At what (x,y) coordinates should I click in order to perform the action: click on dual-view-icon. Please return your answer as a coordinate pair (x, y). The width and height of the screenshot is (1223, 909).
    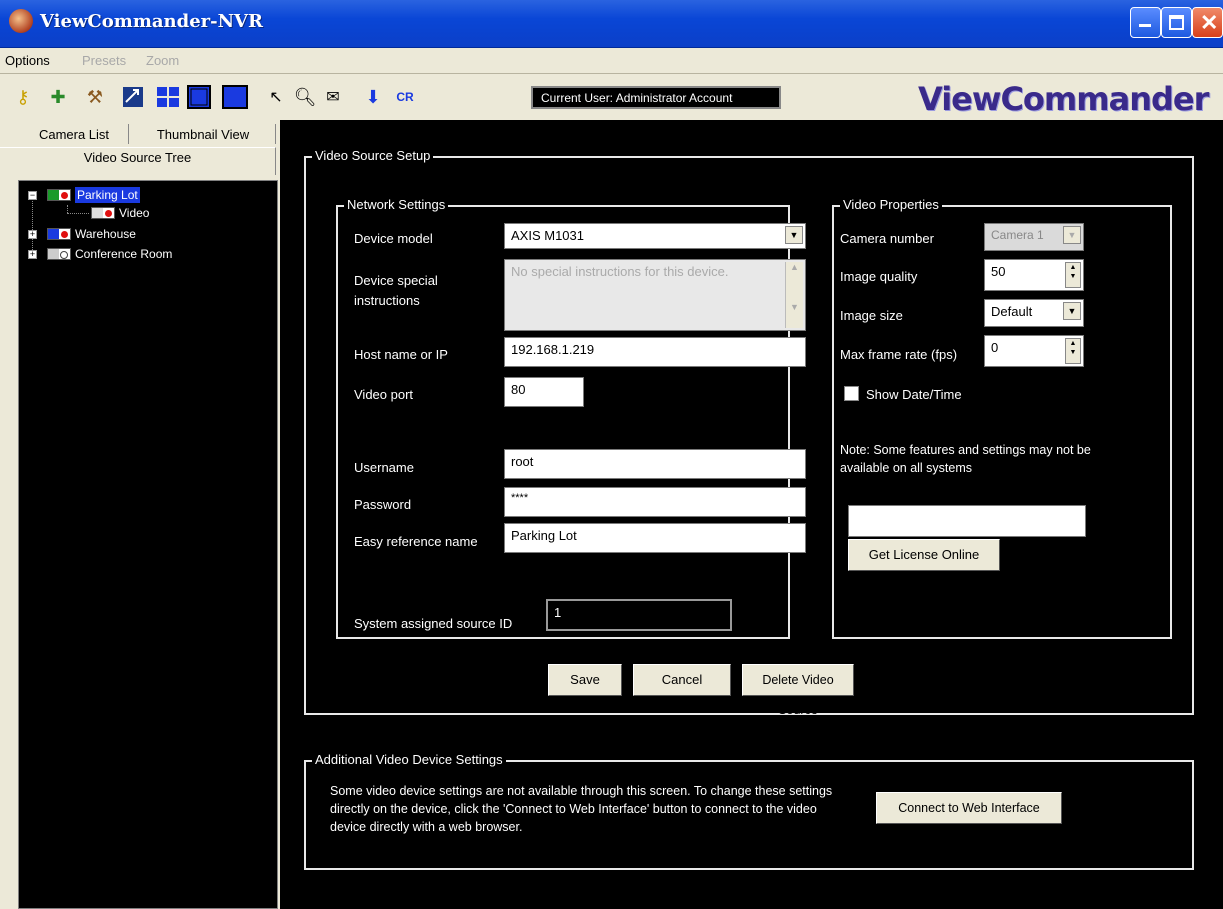
    Looking at the image, I should click on (199, 97).